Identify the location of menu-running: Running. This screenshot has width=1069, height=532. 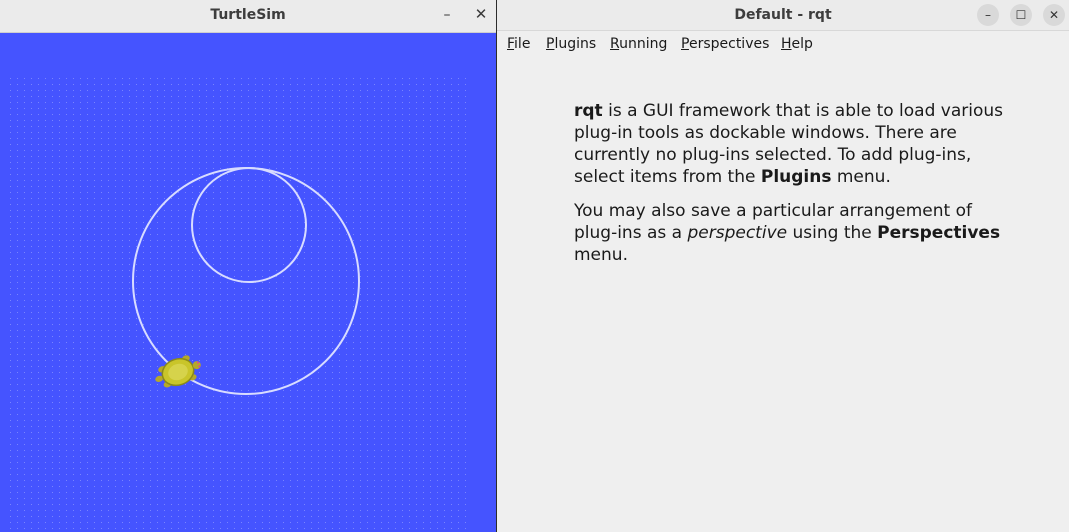
(638, 44).